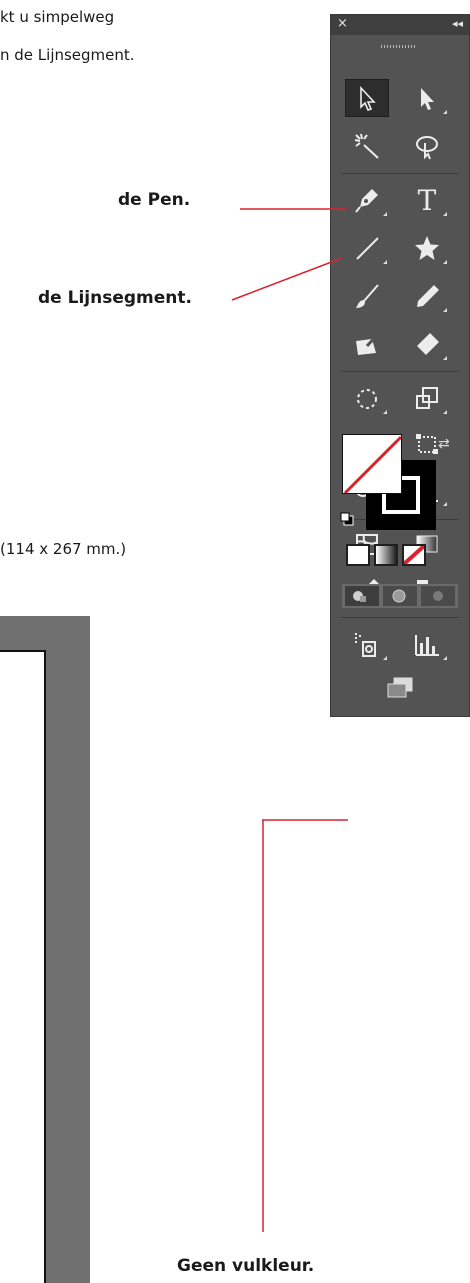 This screenshot has height=1283, width=470. I want to click on line-segment-callout-line, so click(287, 279).